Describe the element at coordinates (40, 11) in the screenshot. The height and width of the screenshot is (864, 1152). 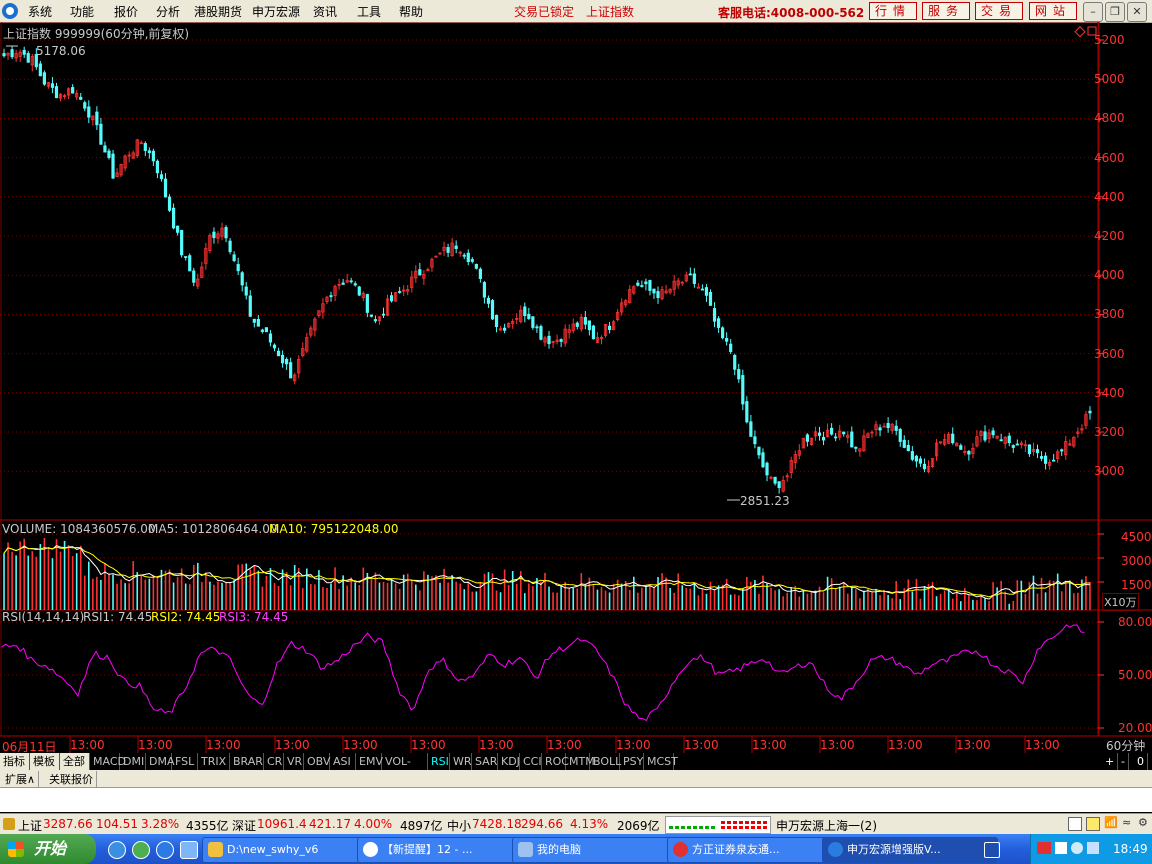
I see `menu-system: 系统` at that location.